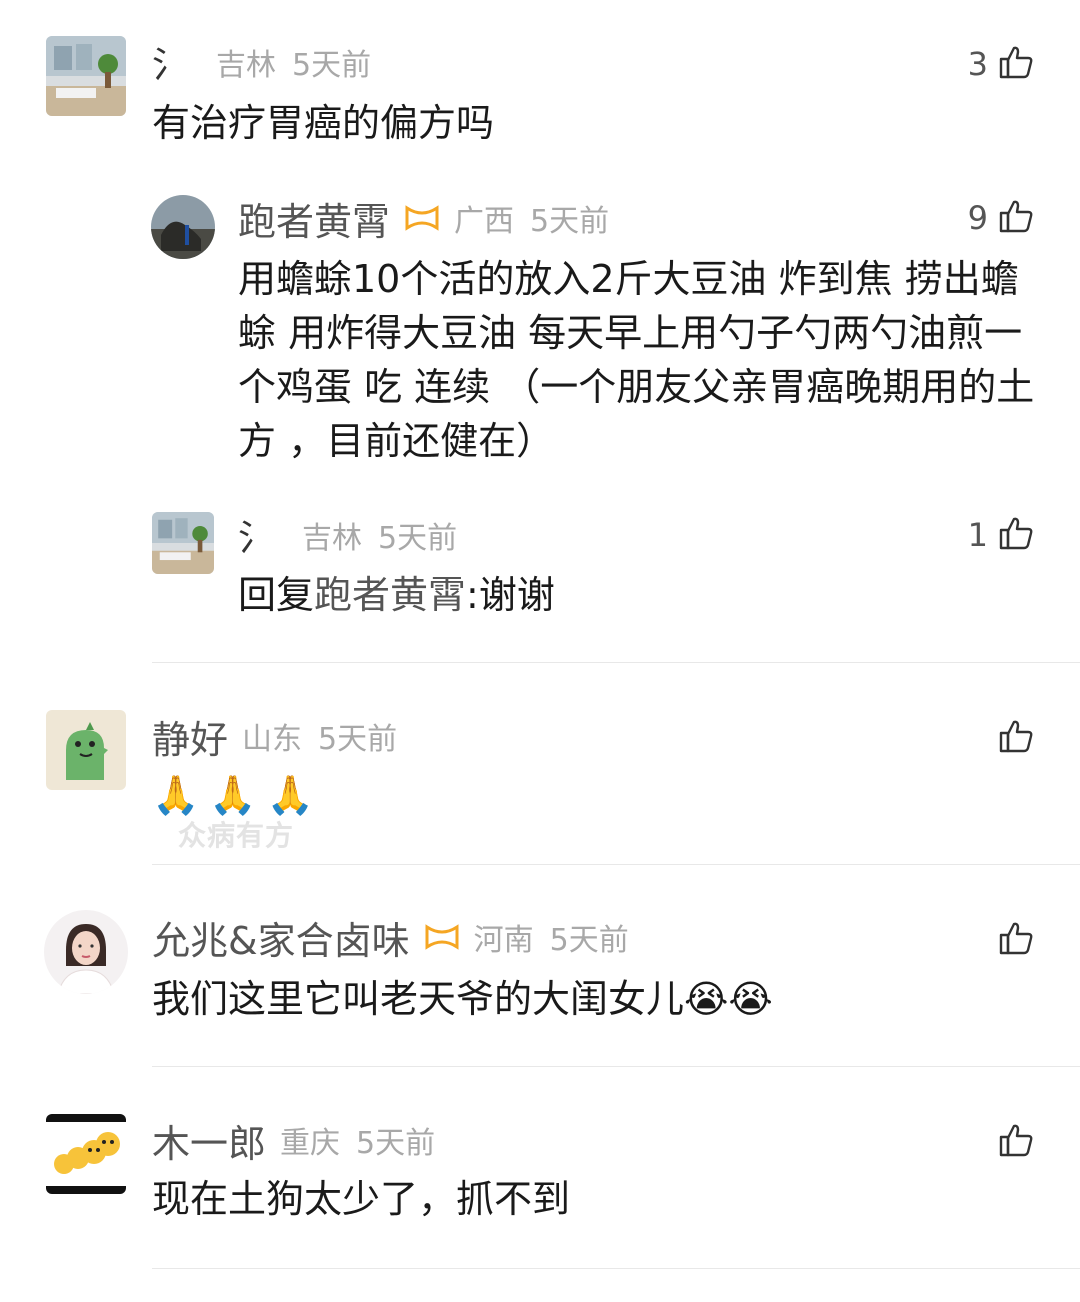  I want to click on comment-text: 我们这里它叫老天爷的大闺女儿😭😭, so click(462, 999).